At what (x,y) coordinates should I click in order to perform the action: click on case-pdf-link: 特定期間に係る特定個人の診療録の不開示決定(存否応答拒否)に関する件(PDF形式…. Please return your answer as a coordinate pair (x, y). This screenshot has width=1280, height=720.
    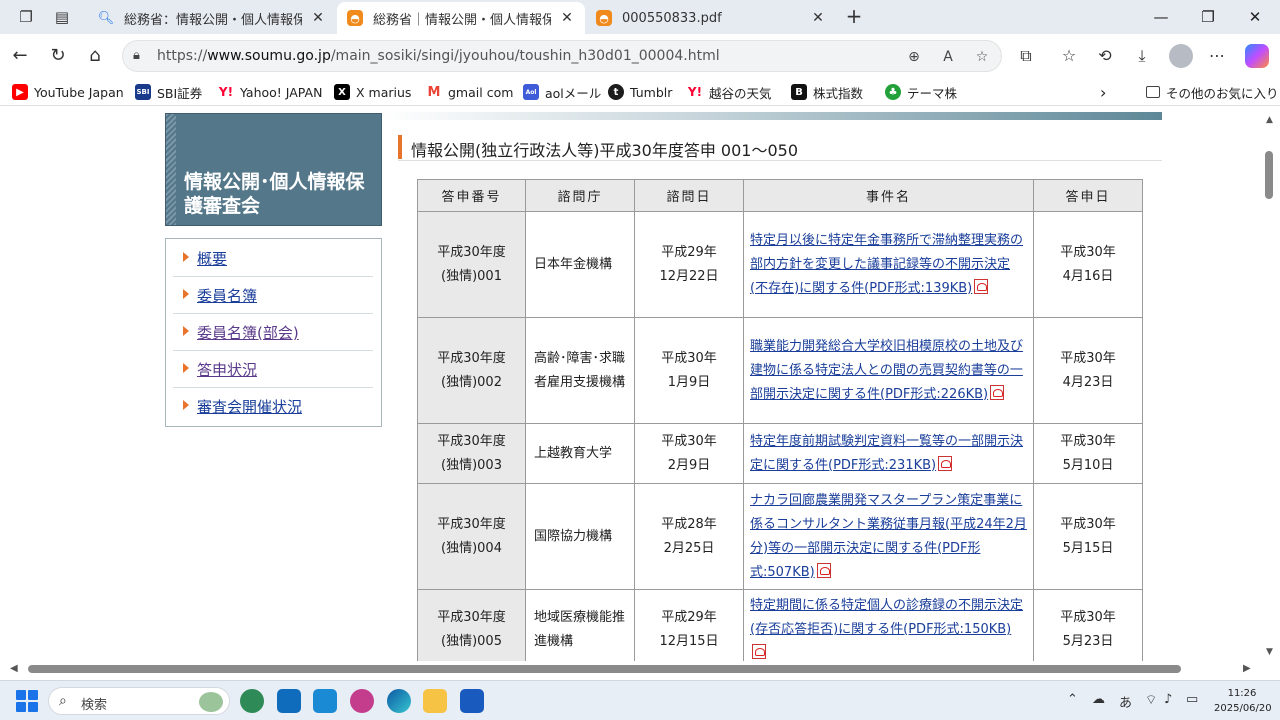
    Looking at the image, I should click on (886, 617).